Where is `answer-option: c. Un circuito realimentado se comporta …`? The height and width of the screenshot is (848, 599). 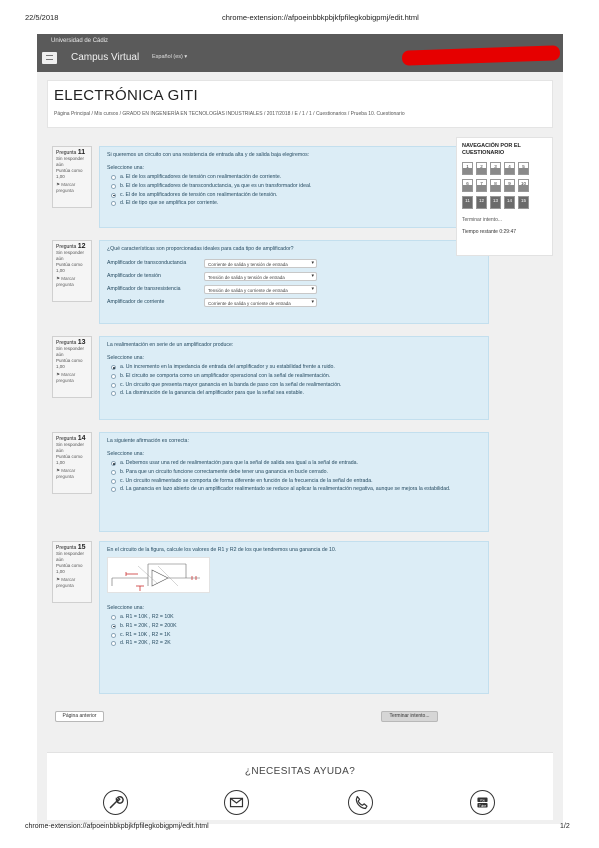
answer-option: c. Un circuito realimentado se comporta … is located at coordinates (296, 481).